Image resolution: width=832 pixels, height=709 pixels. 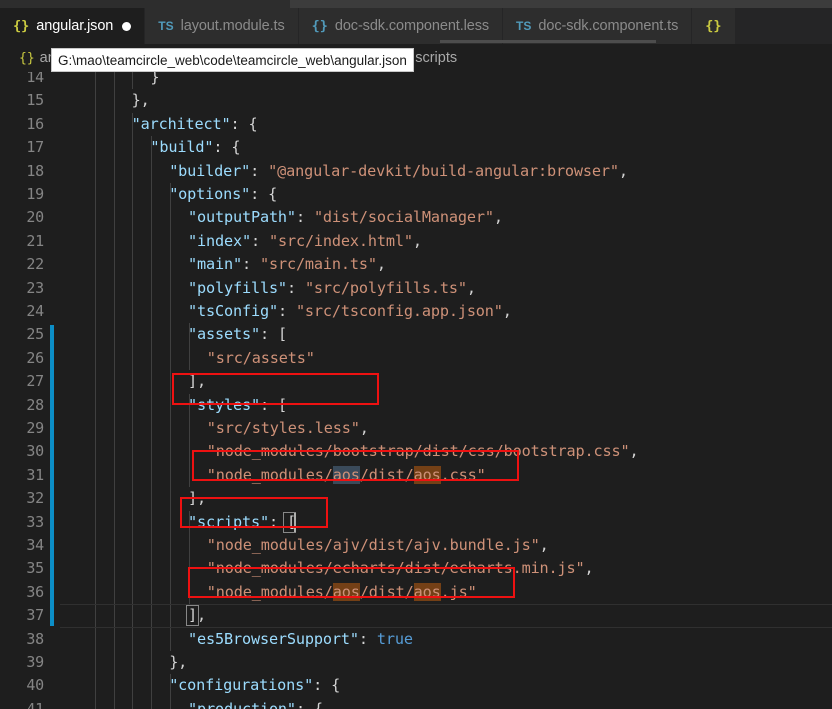 I want to click on editor-line: 21 "index": "src/index.html",, so click(x=416, y=241).